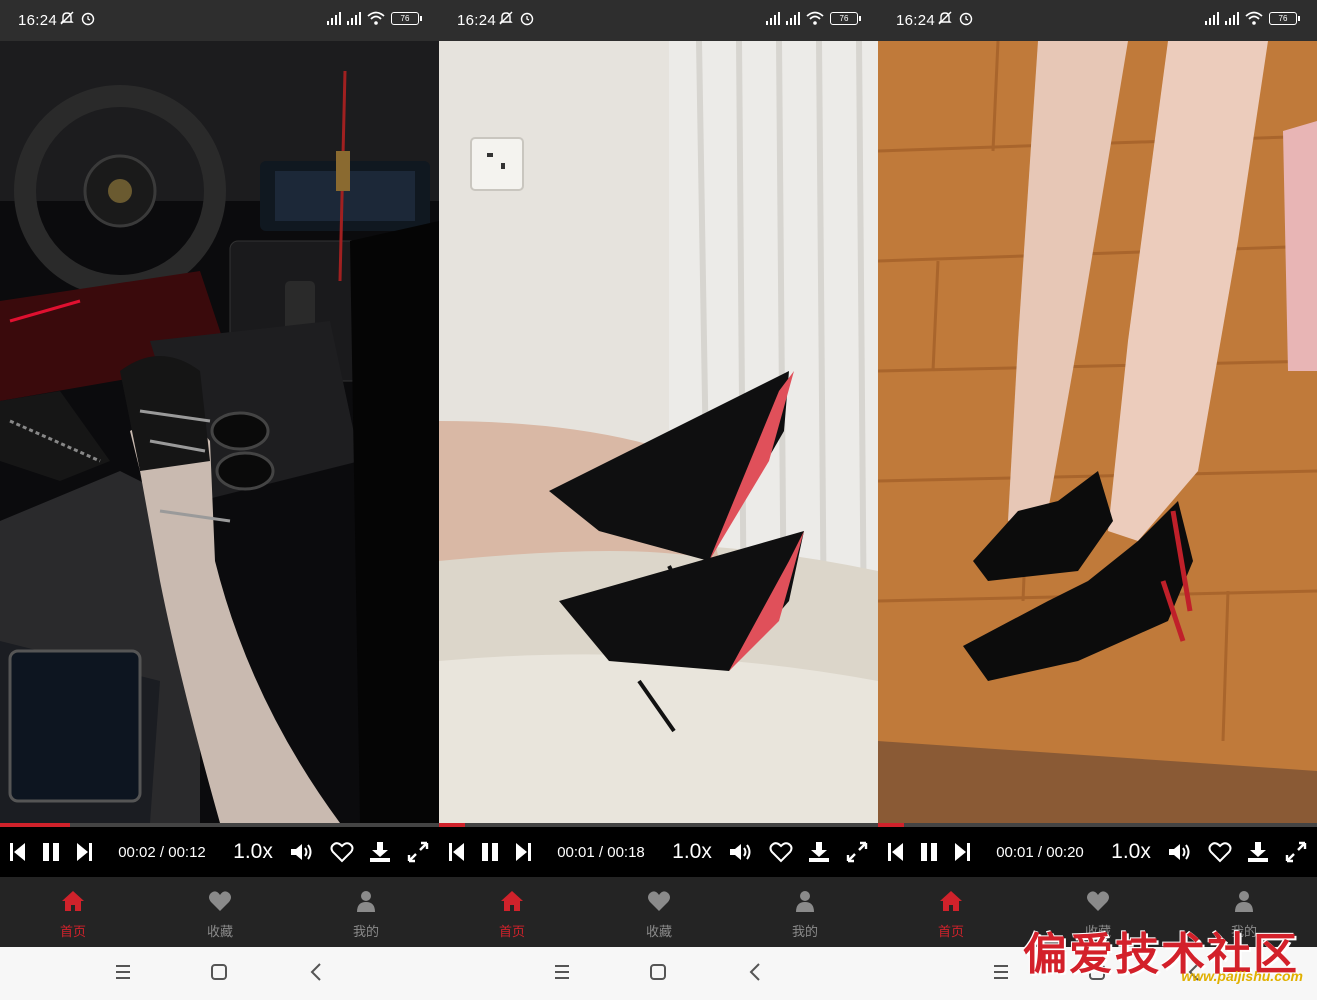  I want to click on playback-time: 00:02 / 00:12, so click(162, 852).